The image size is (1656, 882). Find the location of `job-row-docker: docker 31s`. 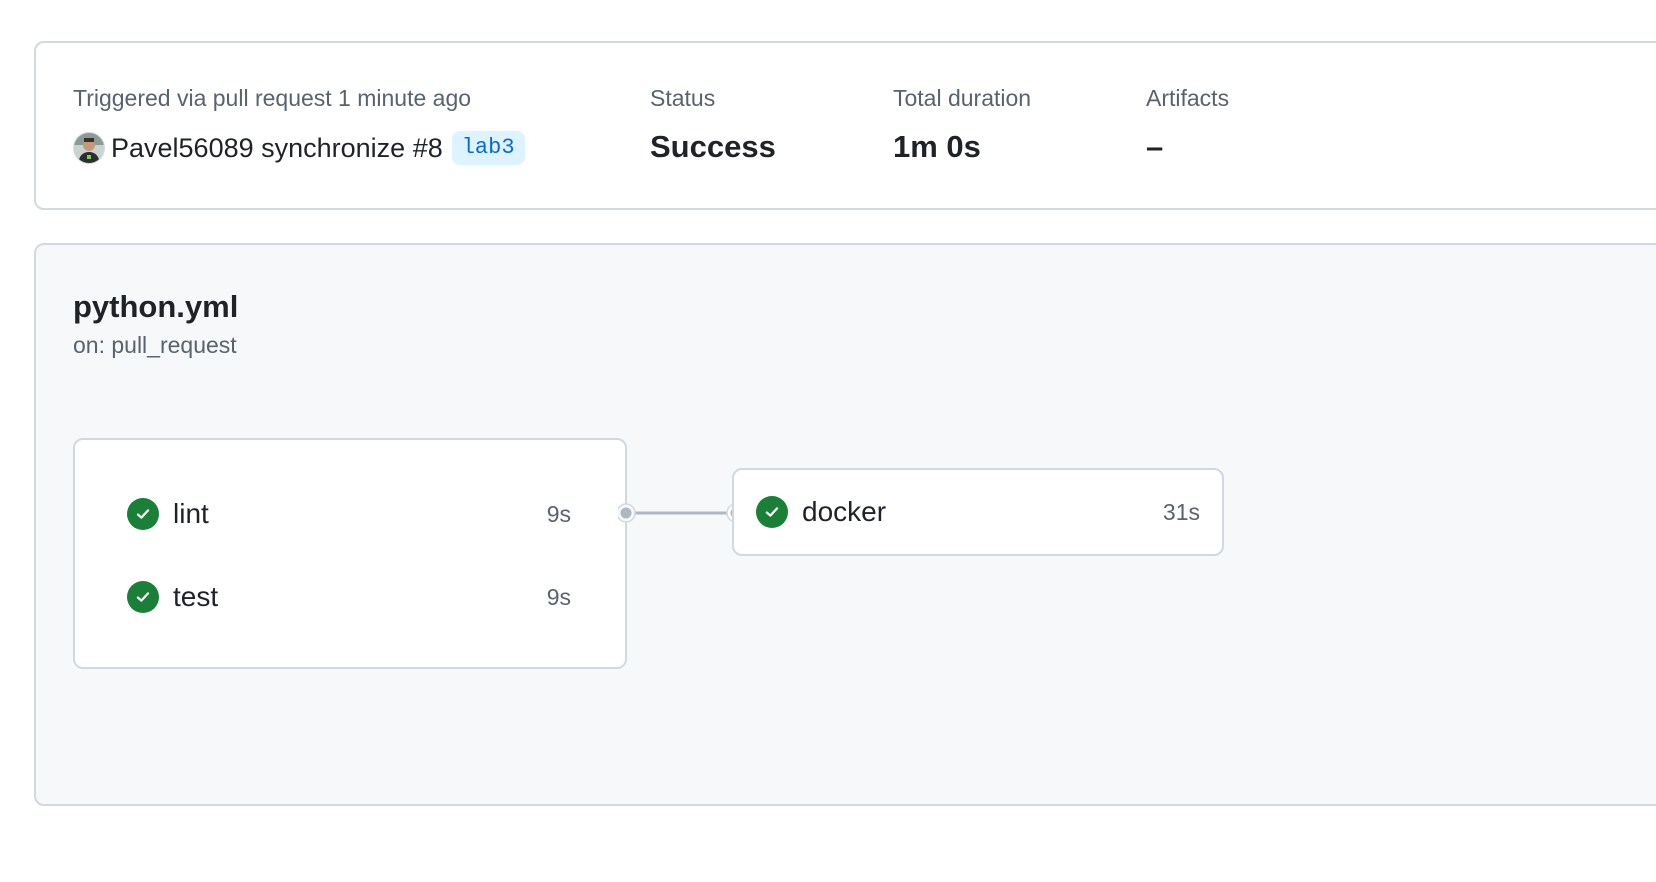

job-row-docker: docker 31s is located at coordinates (978, 512).